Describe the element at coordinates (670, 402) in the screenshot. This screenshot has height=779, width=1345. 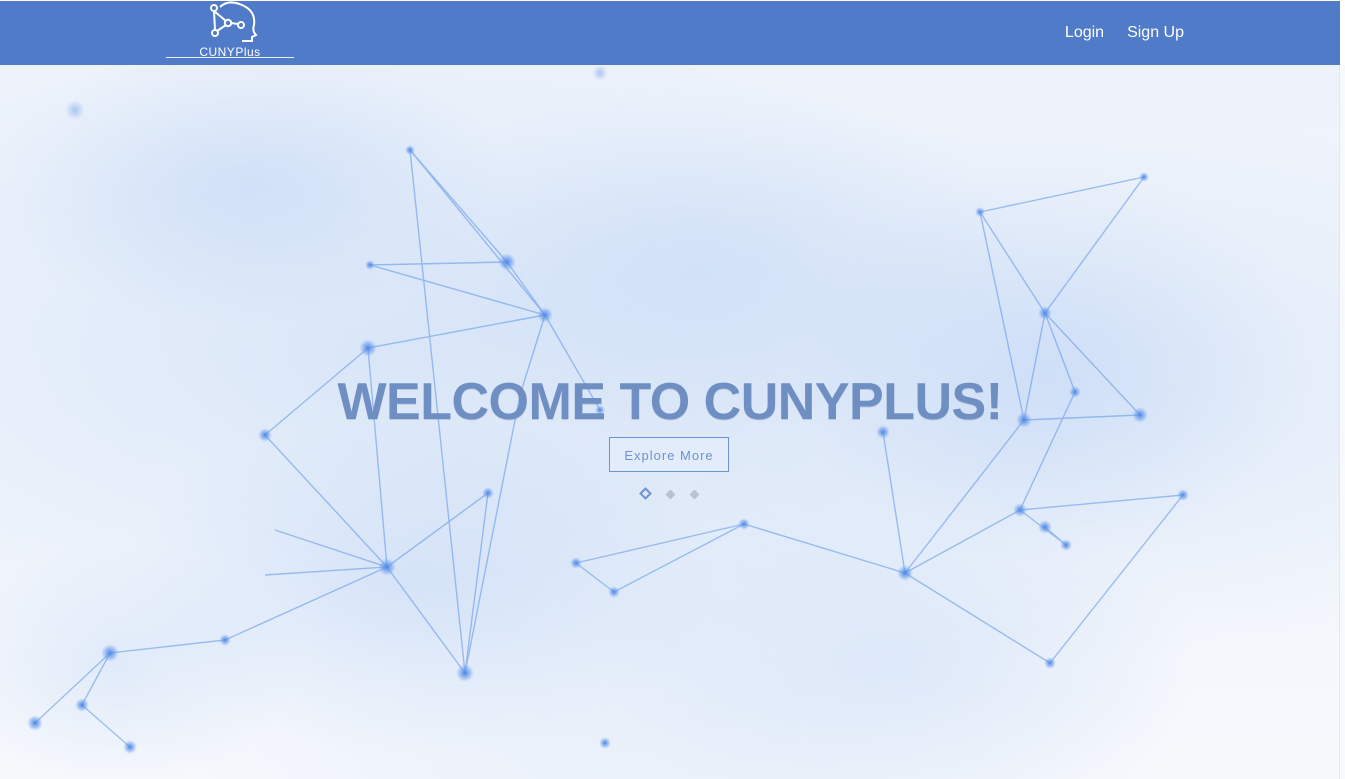
I see `hero-title: WELCOME TO CUNYPLUS!` at that location.